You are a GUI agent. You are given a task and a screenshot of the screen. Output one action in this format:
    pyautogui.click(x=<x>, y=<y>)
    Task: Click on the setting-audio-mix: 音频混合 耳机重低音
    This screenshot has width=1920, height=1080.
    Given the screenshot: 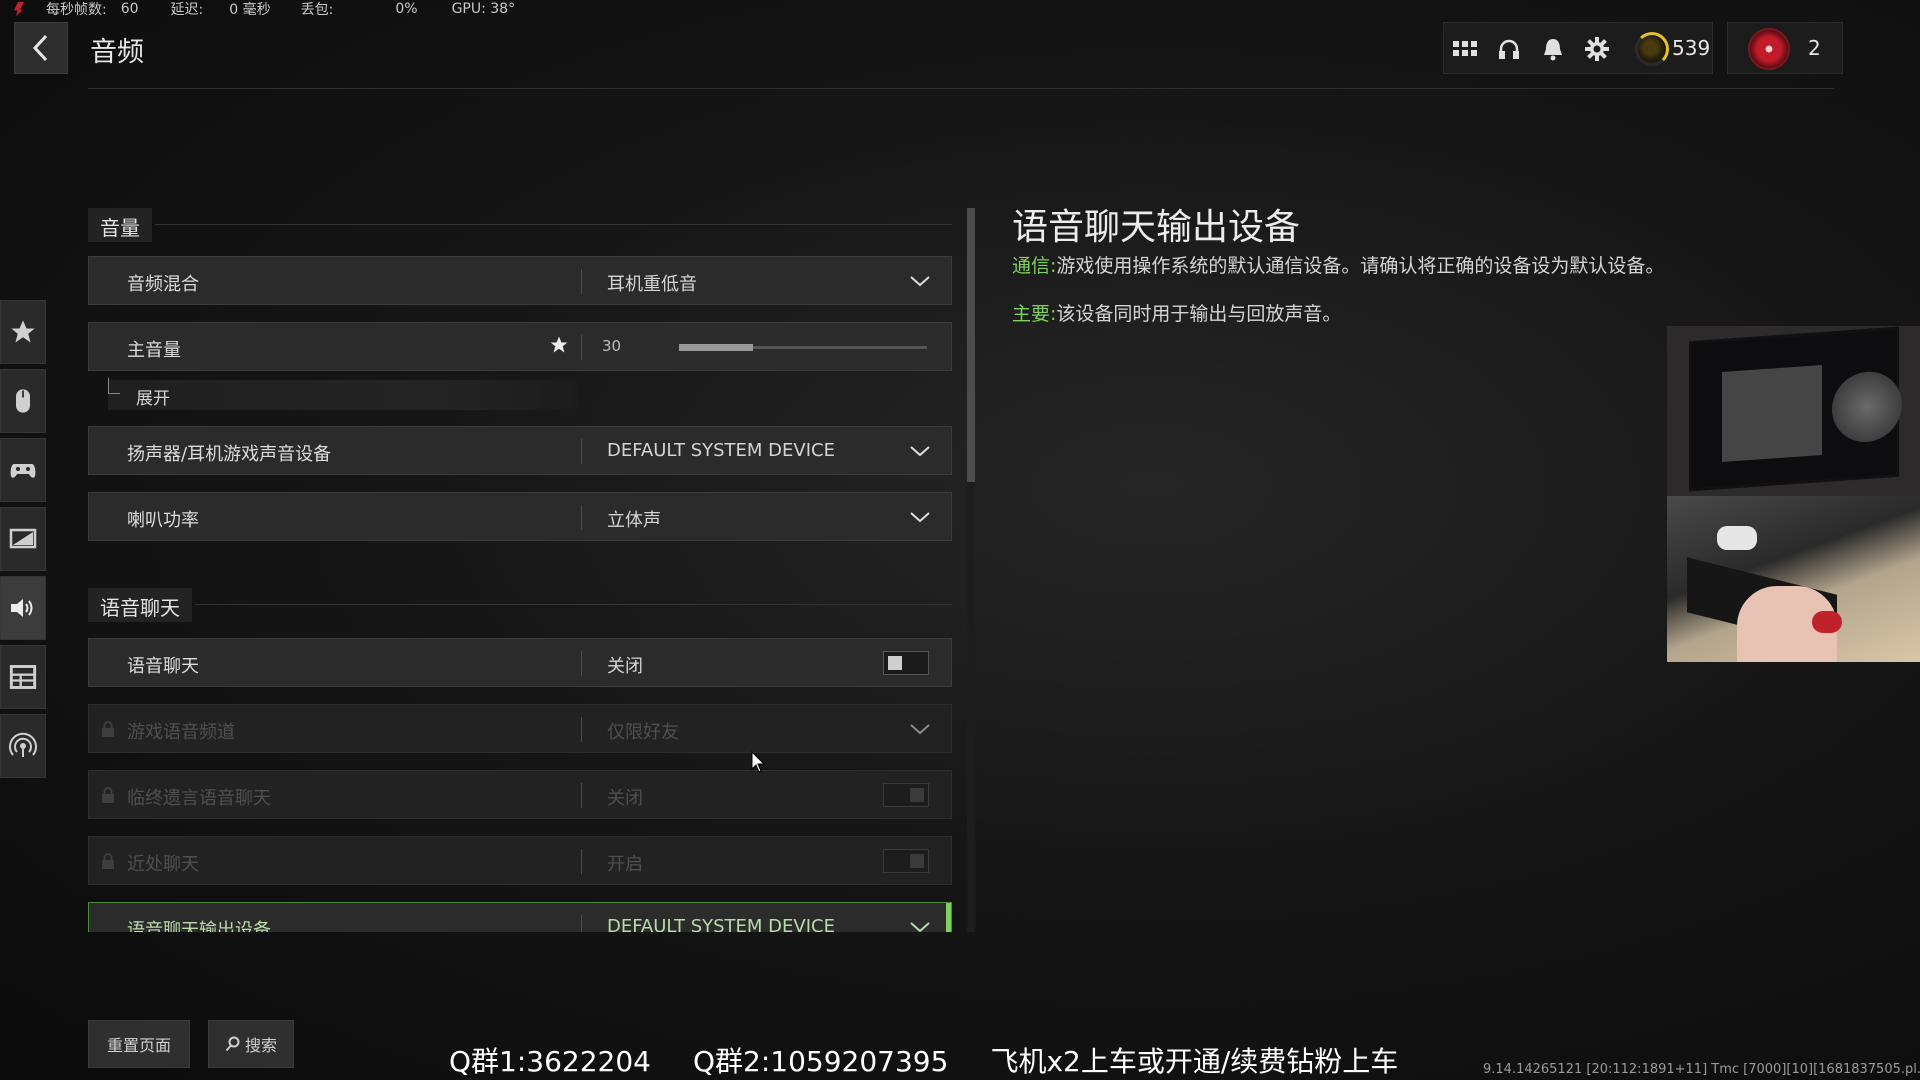 What is the action you would take?
    pyautogui.click(x=520, y=280)
    